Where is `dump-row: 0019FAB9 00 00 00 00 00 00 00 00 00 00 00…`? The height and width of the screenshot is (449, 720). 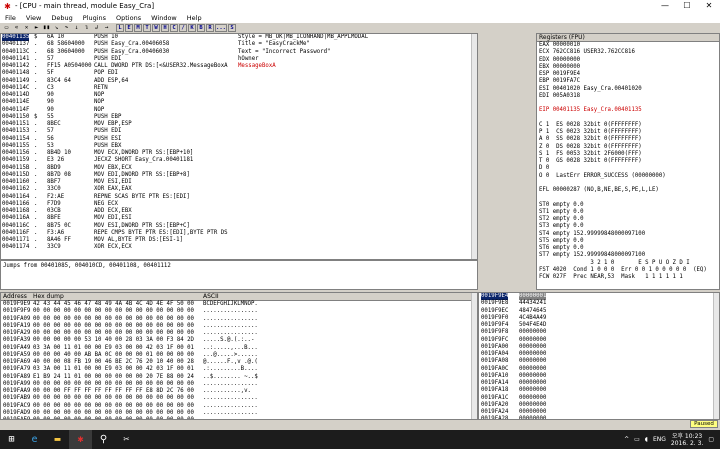 dump-row: 0019FAB9 00 00 00 00 00 00 00 00 00 00 00… is located at coordinates (239, 398).